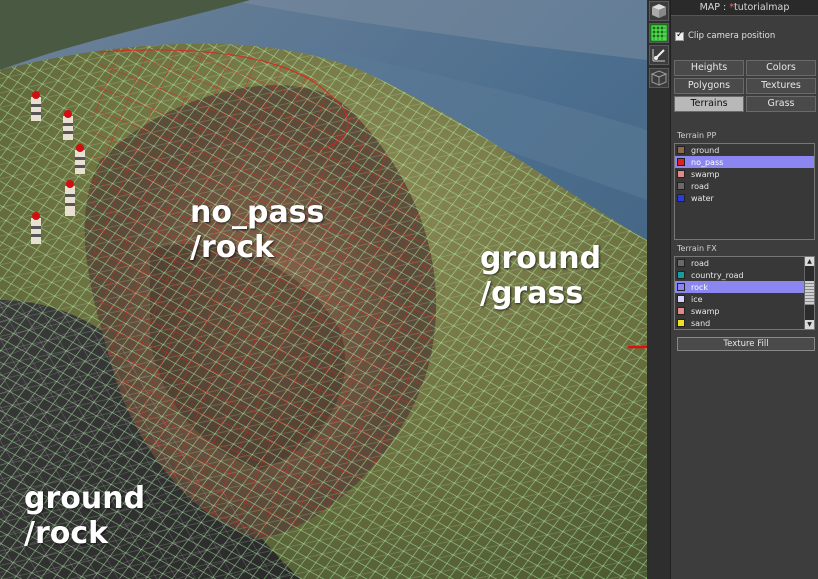 This screenshot has height=579, width=818. What do you see at coordinates (697, 299) in the screenshot?
I see `list-item-label: ice` at bounding box center [697, 299].